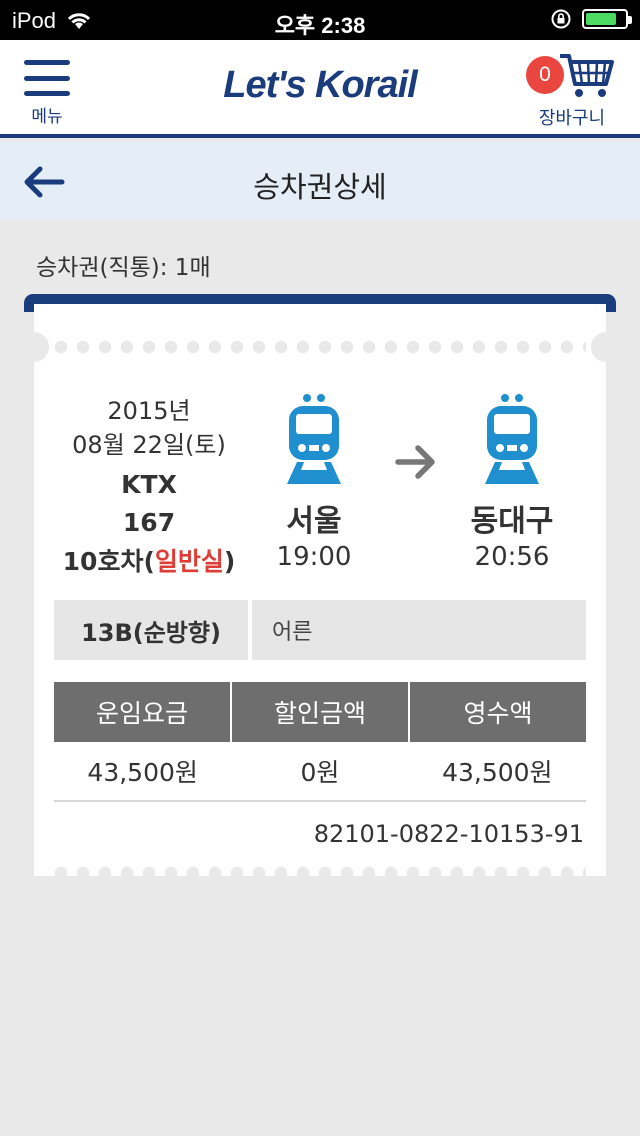 The image size is (640, 1136). Describe the element at coordinates (587, 75) in the screenshot. I see `cart-icon` at that location.